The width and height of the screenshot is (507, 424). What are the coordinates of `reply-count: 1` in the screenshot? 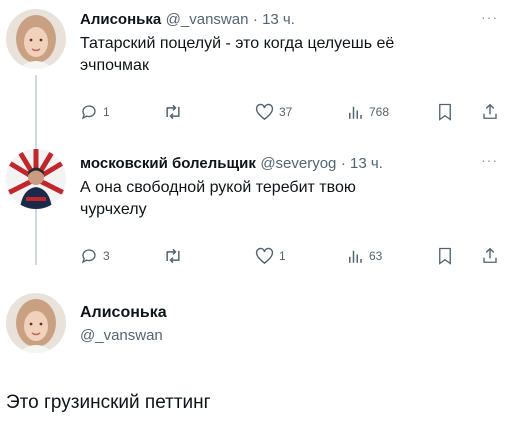 It's located at (106, 112).